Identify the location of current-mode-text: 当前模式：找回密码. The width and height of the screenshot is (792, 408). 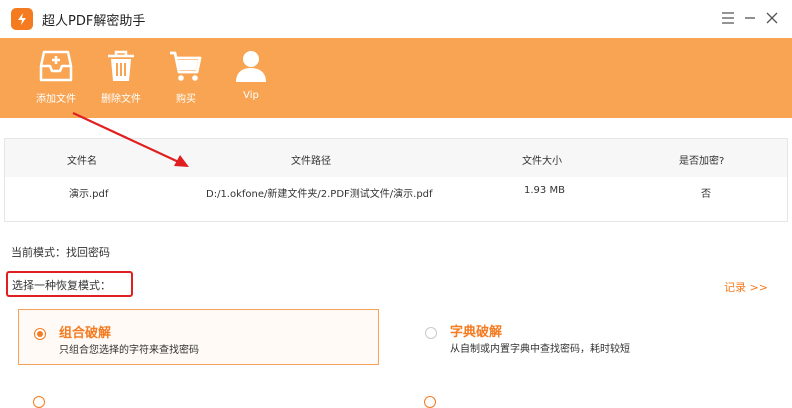
(60, 252).